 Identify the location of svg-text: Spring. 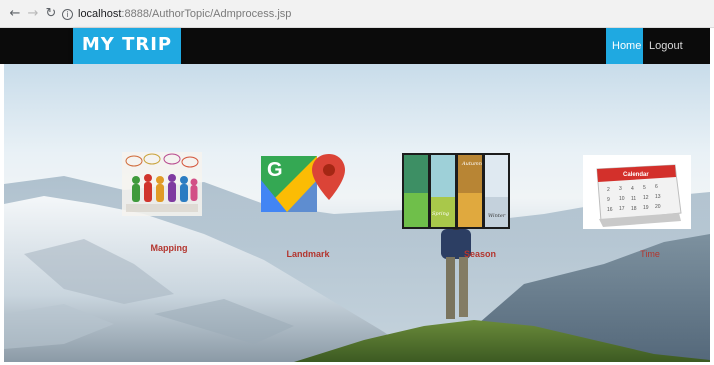
(440, 214).